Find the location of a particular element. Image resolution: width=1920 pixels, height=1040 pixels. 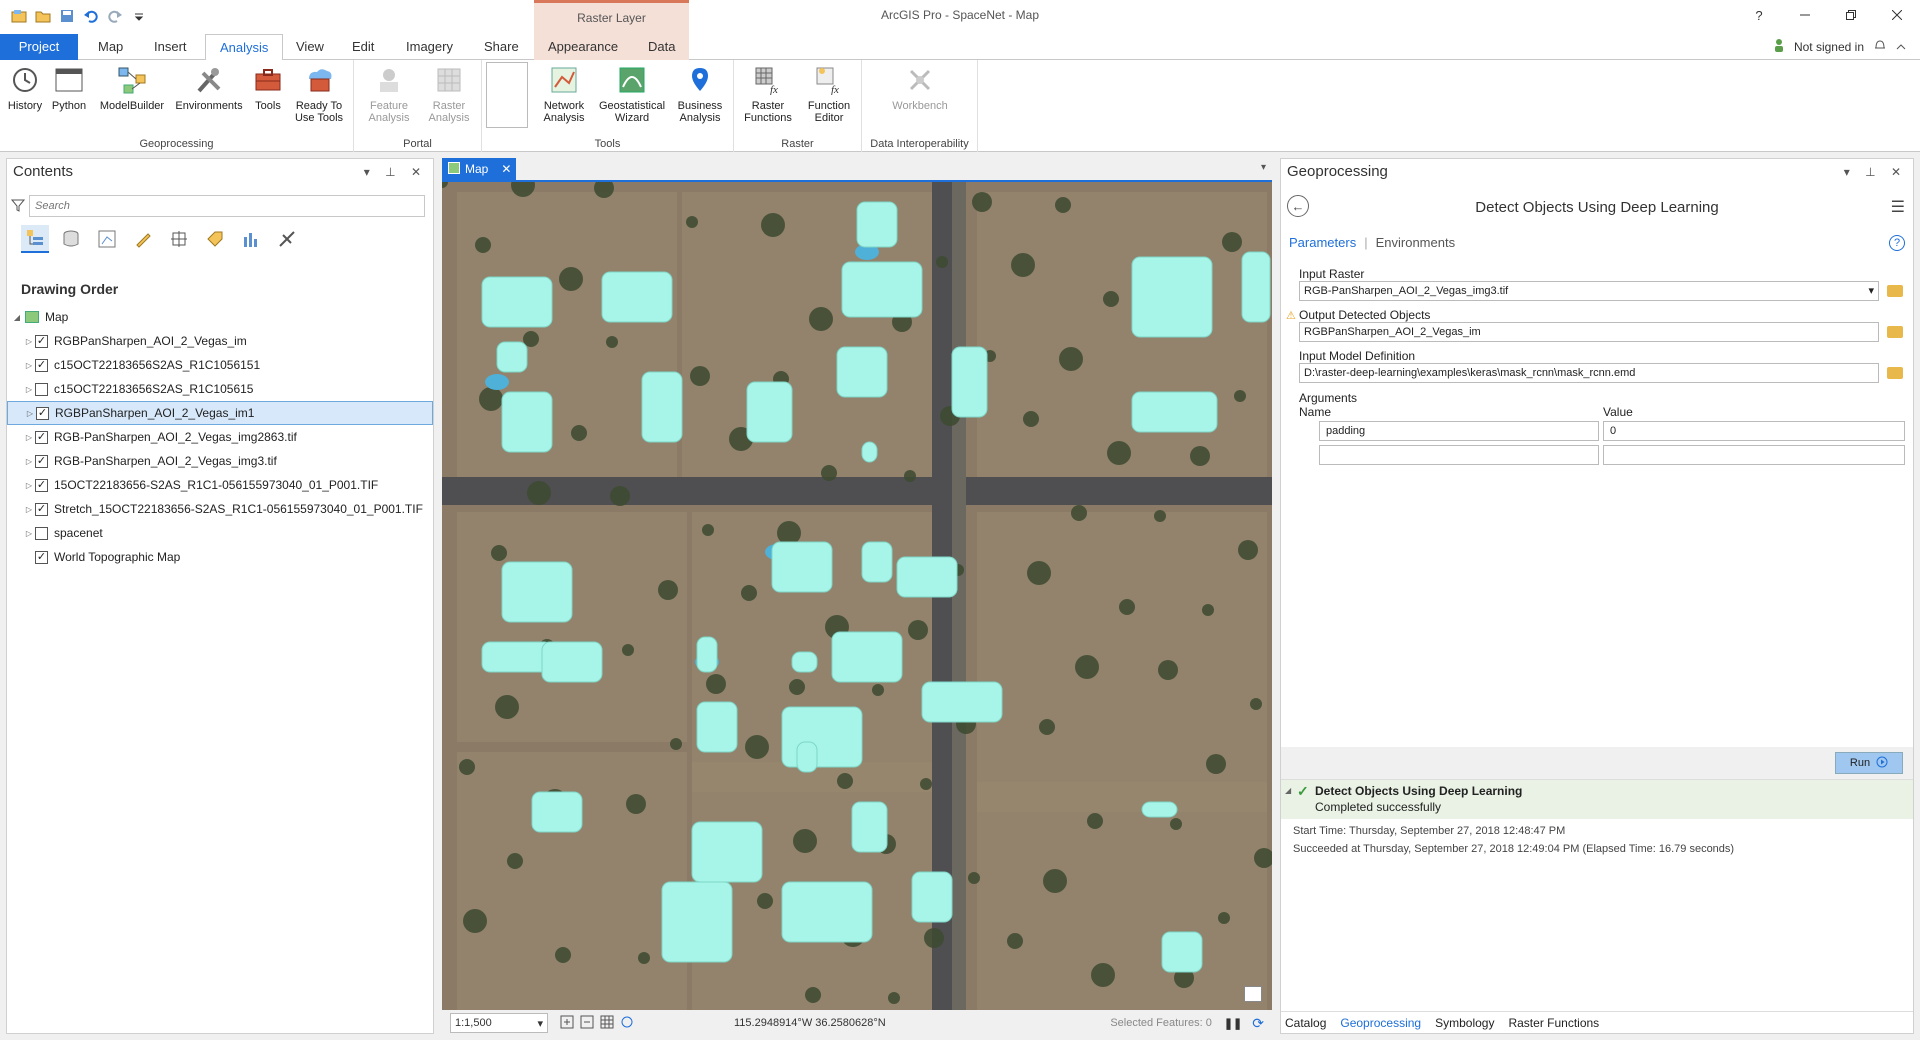

list-by-data-source-icon is located at coordinates (71, 239).